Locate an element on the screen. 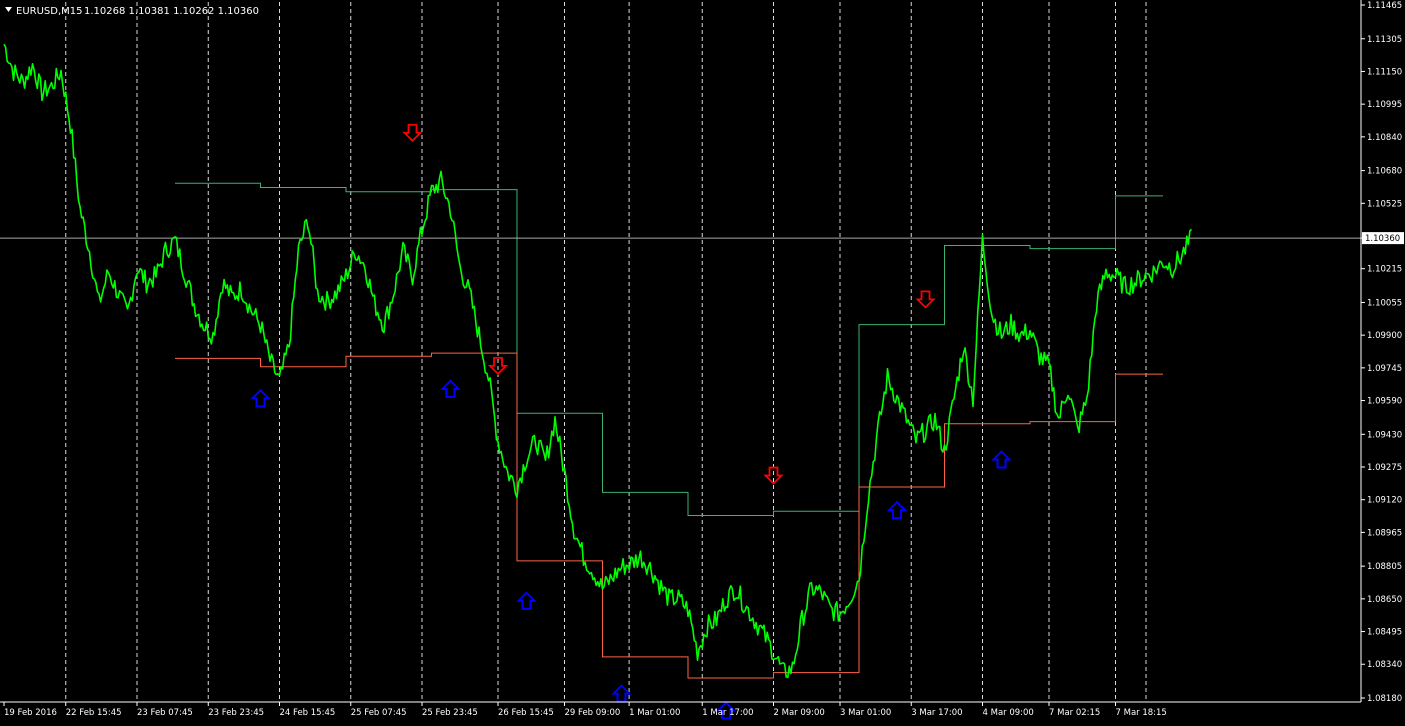 The width and height of the screenshot is (1405, 726). y-tick-label: 1.11305 is located at coordinates (1384, 40).